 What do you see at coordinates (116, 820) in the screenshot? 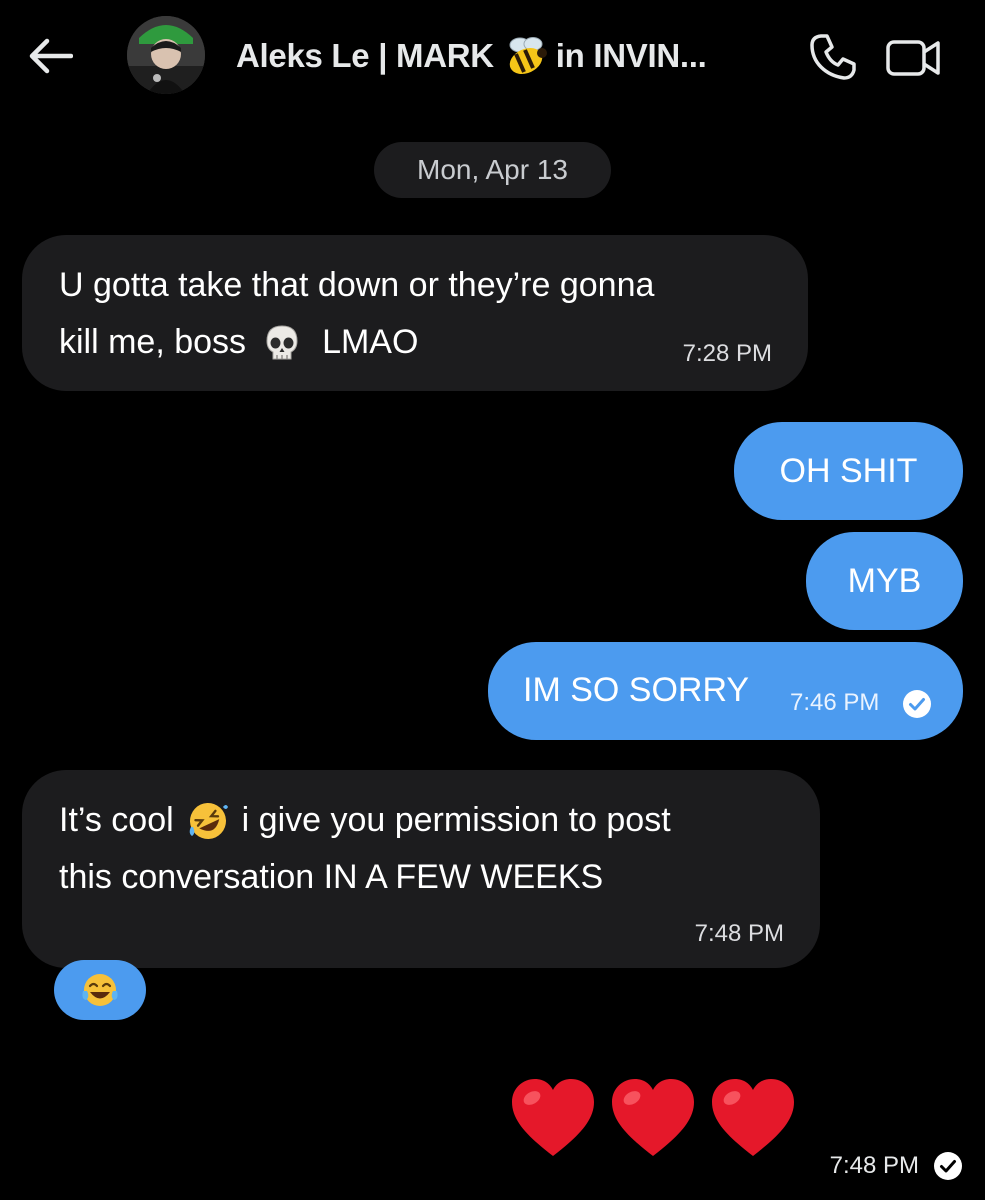
I see `message-line-text: It’s cool` at bounding box center [116, 820].